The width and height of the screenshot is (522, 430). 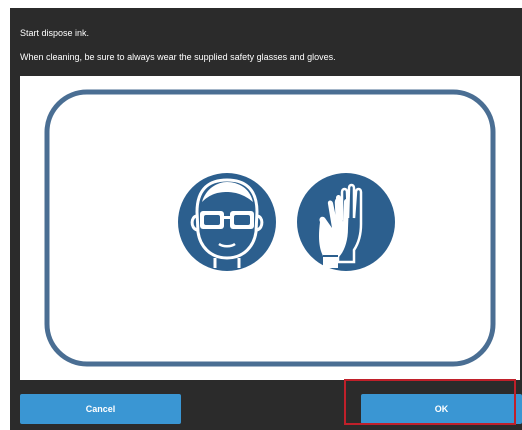 What do you see at coordinates (55, 33) in the screenshot?
I see `message-line-1: Start dispose ink.` at bounding box center [55, 33].